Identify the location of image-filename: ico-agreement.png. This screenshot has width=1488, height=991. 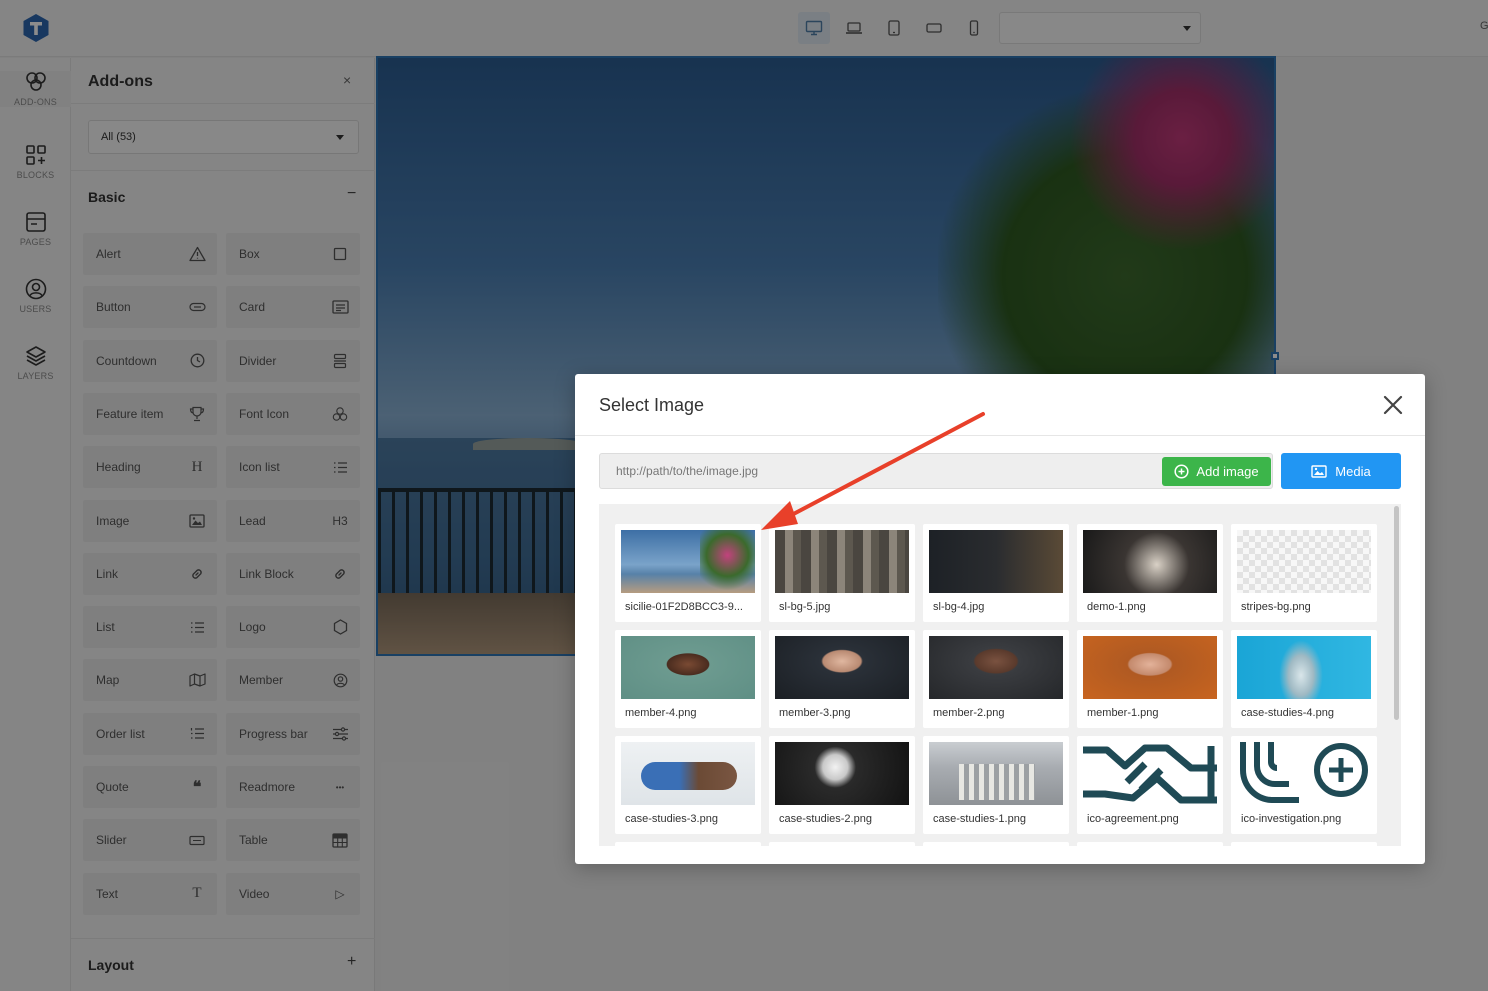
(1133, 819).